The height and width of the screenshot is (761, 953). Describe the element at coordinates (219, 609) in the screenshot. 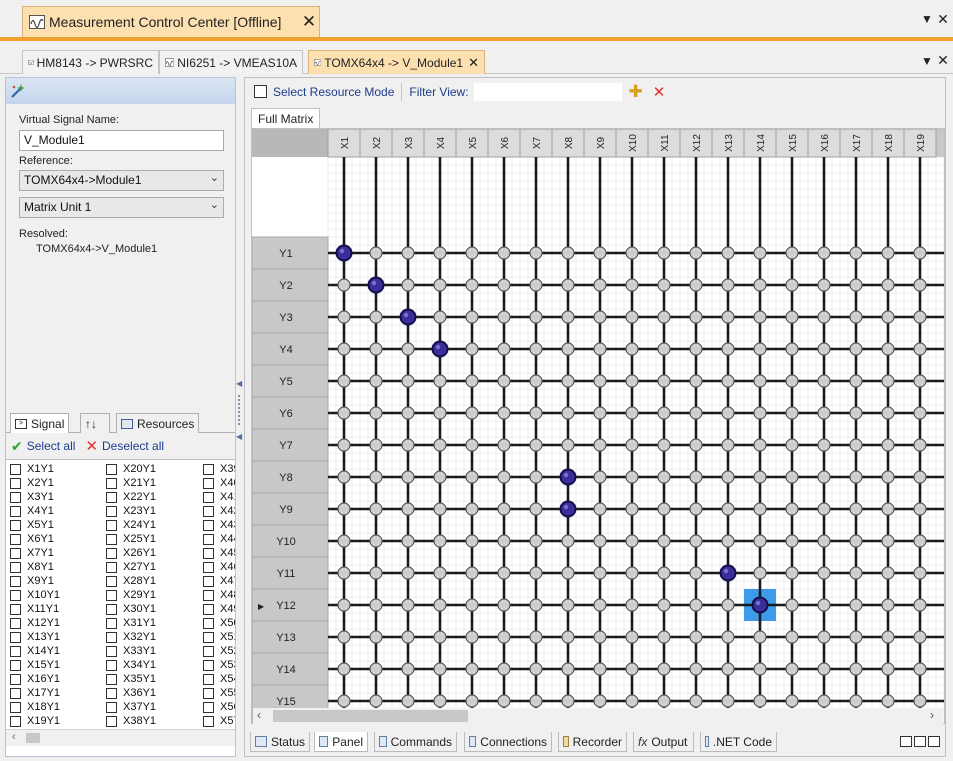

I see `signal-checkbox: X49` at that location.